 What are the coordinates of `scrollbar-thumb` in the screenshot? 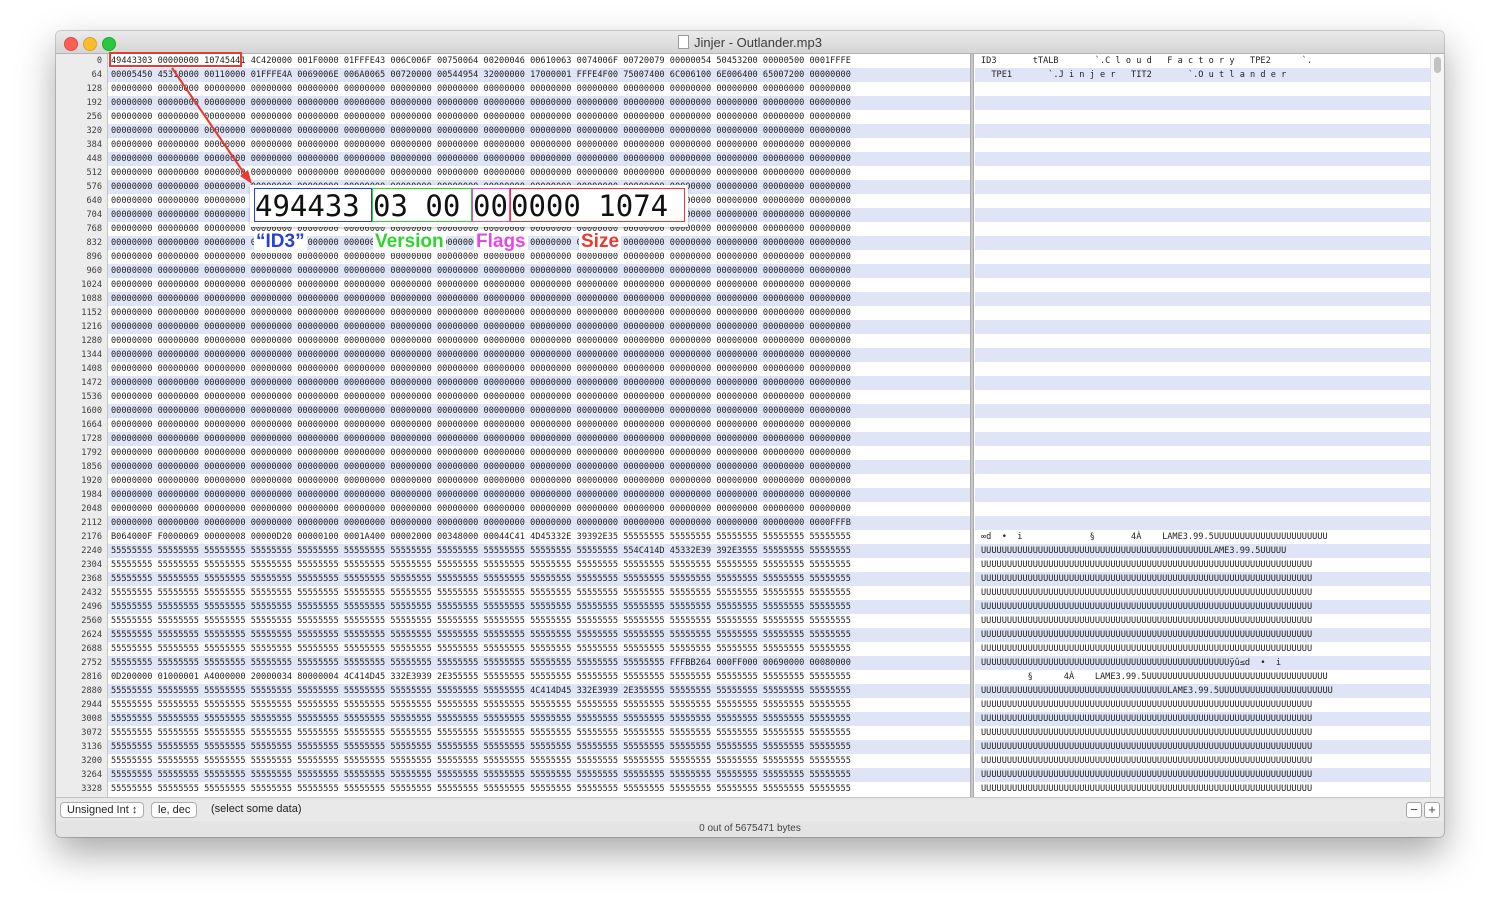 It's located at (1437, 65).